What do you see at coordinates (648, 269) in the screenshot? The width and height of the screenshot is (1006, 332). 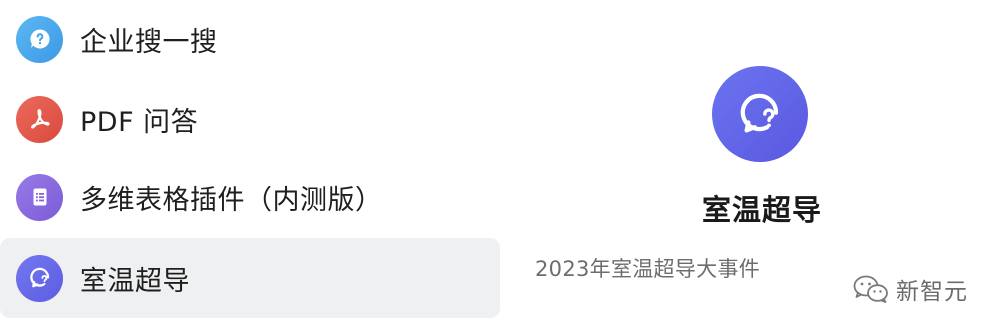 I see `plugin-description: 2023年室温超导大事件` at bounding box center [648, 269].